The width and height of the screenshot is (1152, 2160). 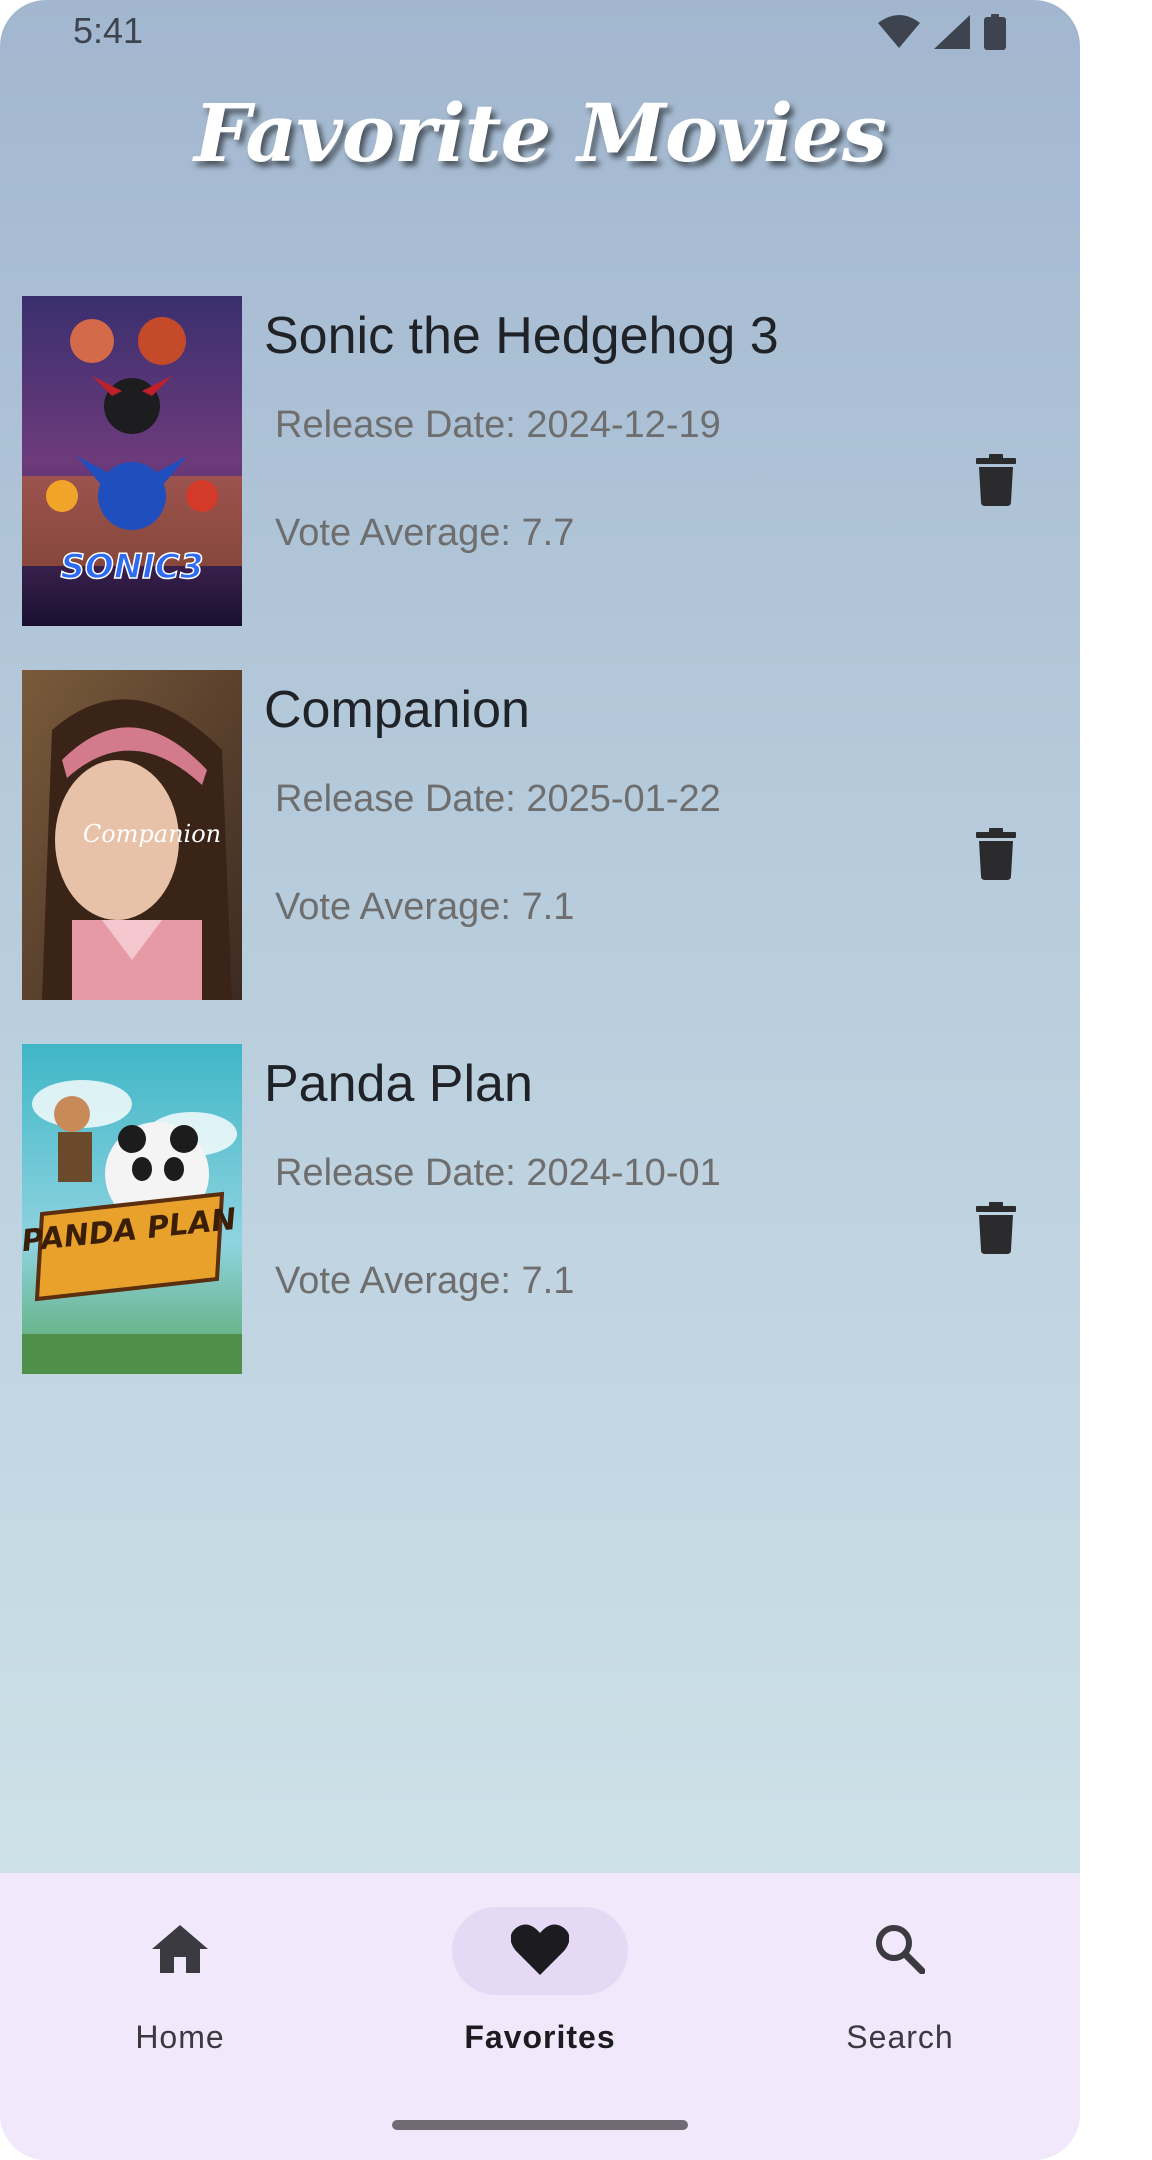 I want to click on movie-title: Sonic the Hedgehog 3, so click(x=521, y=336).